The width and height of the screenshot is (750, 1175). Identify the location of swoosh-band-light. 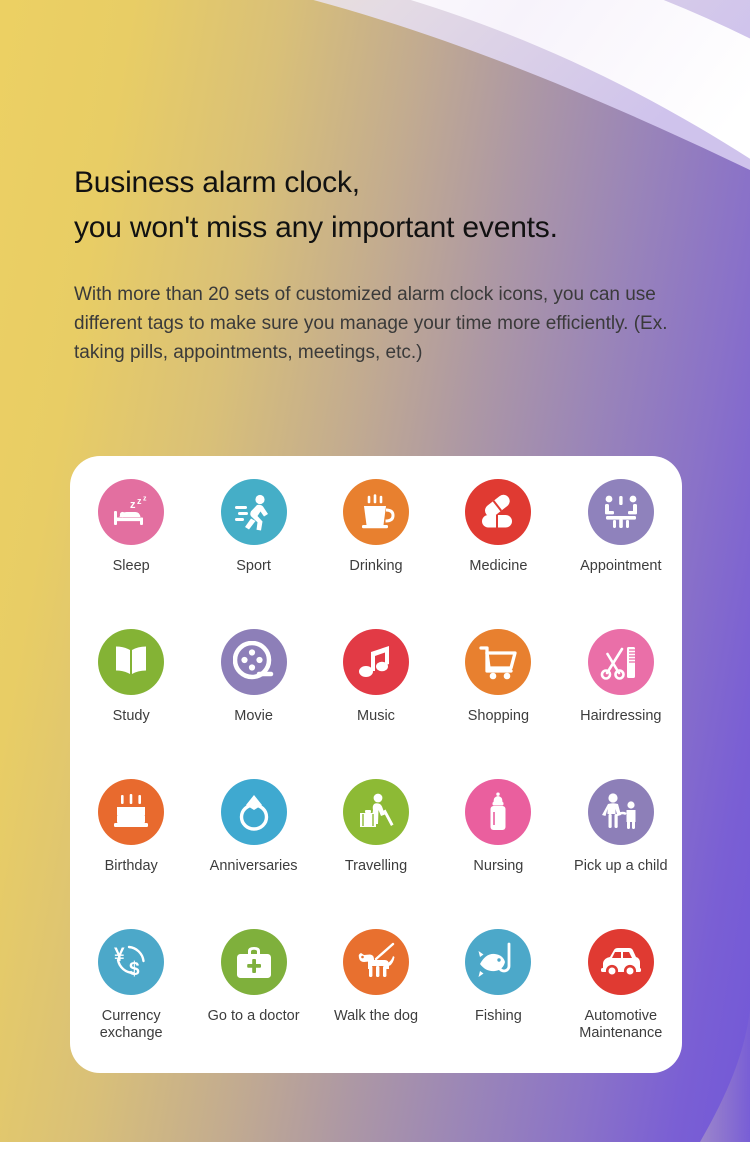
(531, 85).